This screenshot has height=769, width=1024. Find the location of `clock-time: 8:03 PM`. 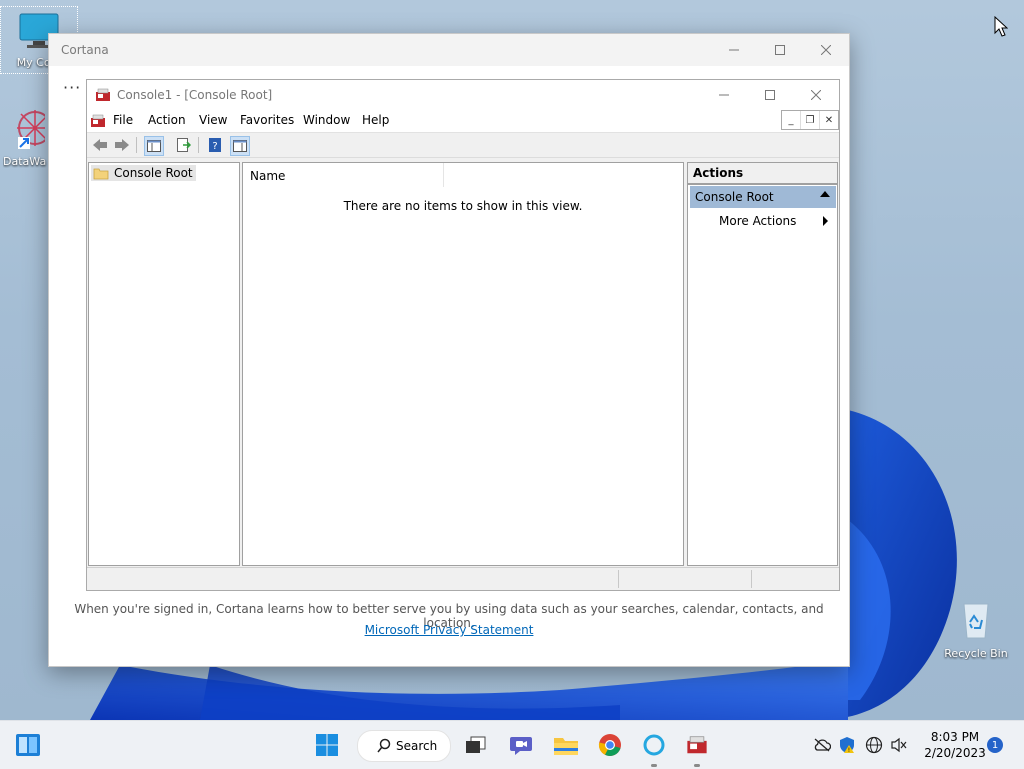

clock-time: 8:03 PM is located at coordinates (955, 737).